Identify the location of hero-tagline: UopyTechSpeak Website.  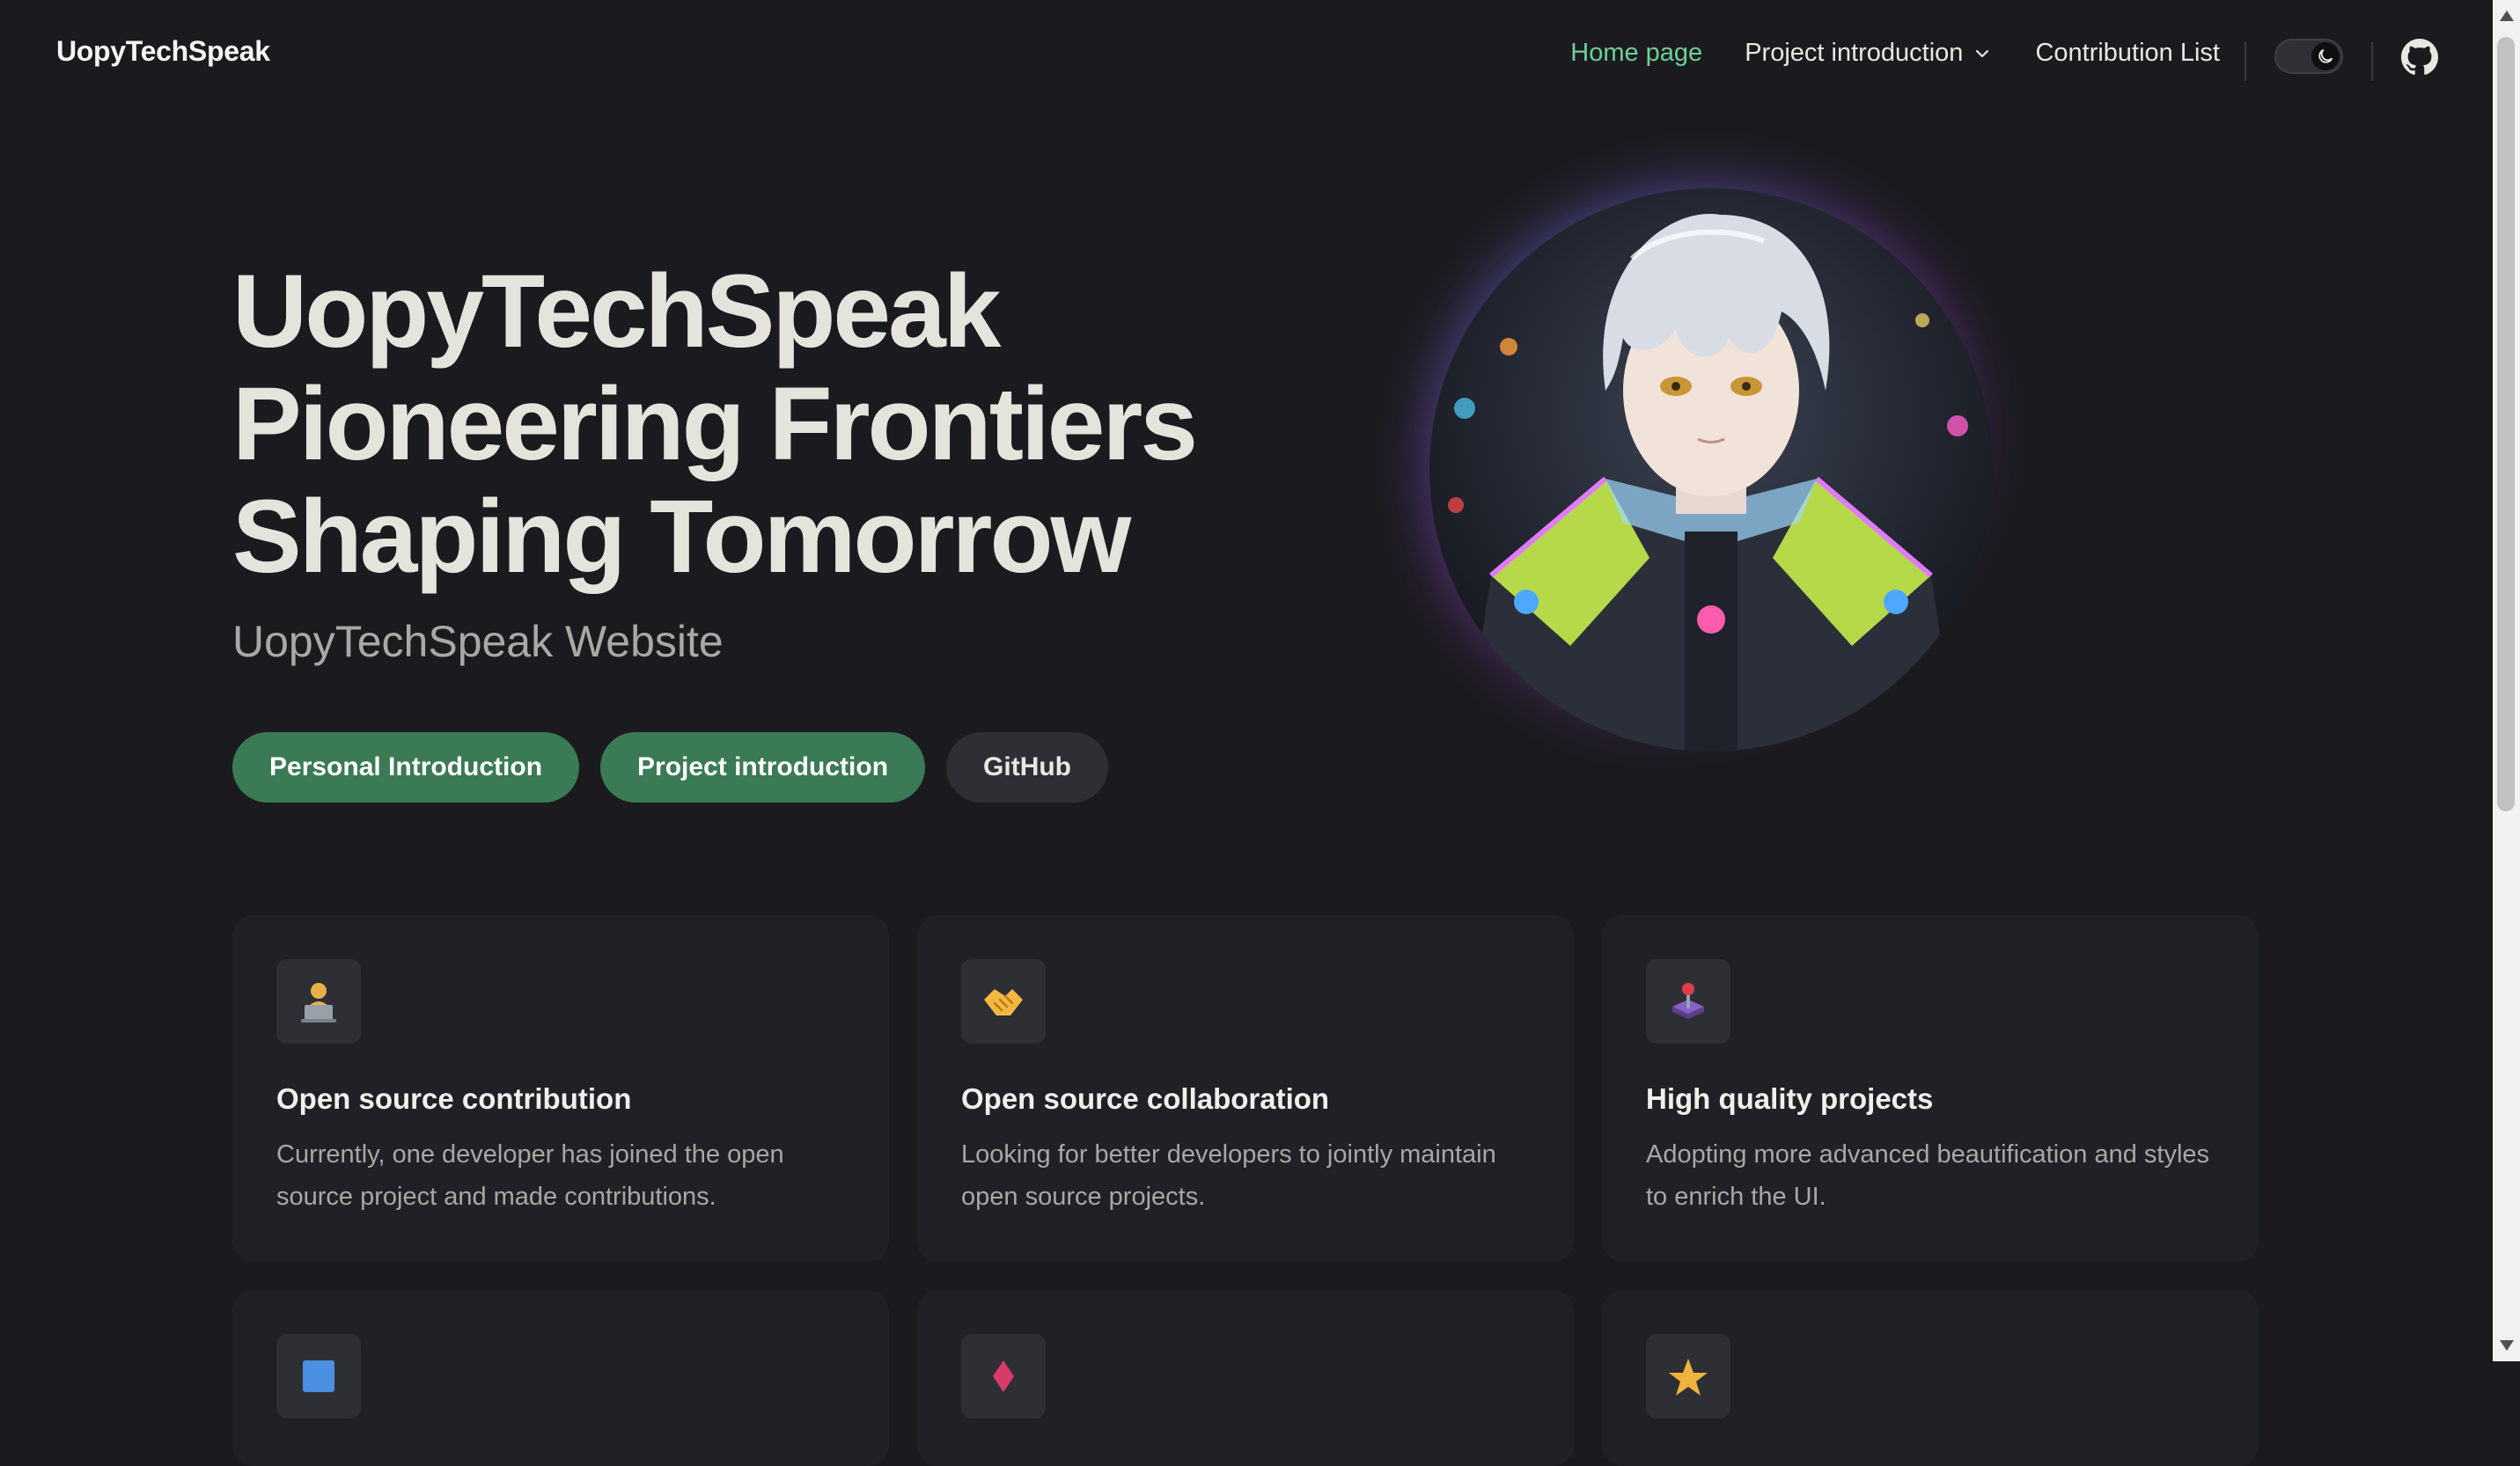
(478, 641).